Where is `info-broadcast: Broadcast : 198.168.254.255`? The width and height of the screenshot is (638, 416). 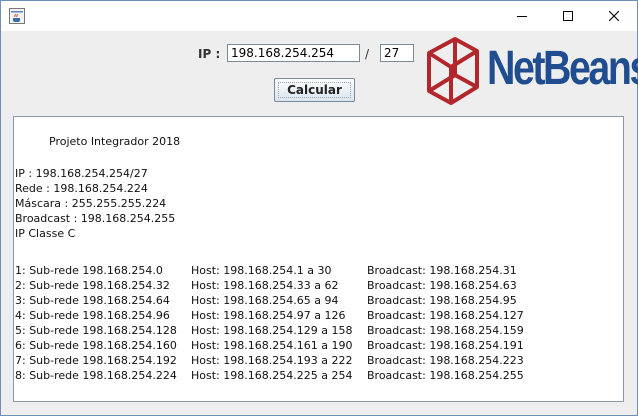
info-broadcast: Broadcast : 198.168.254.255 is located at coordinates (95, 218).